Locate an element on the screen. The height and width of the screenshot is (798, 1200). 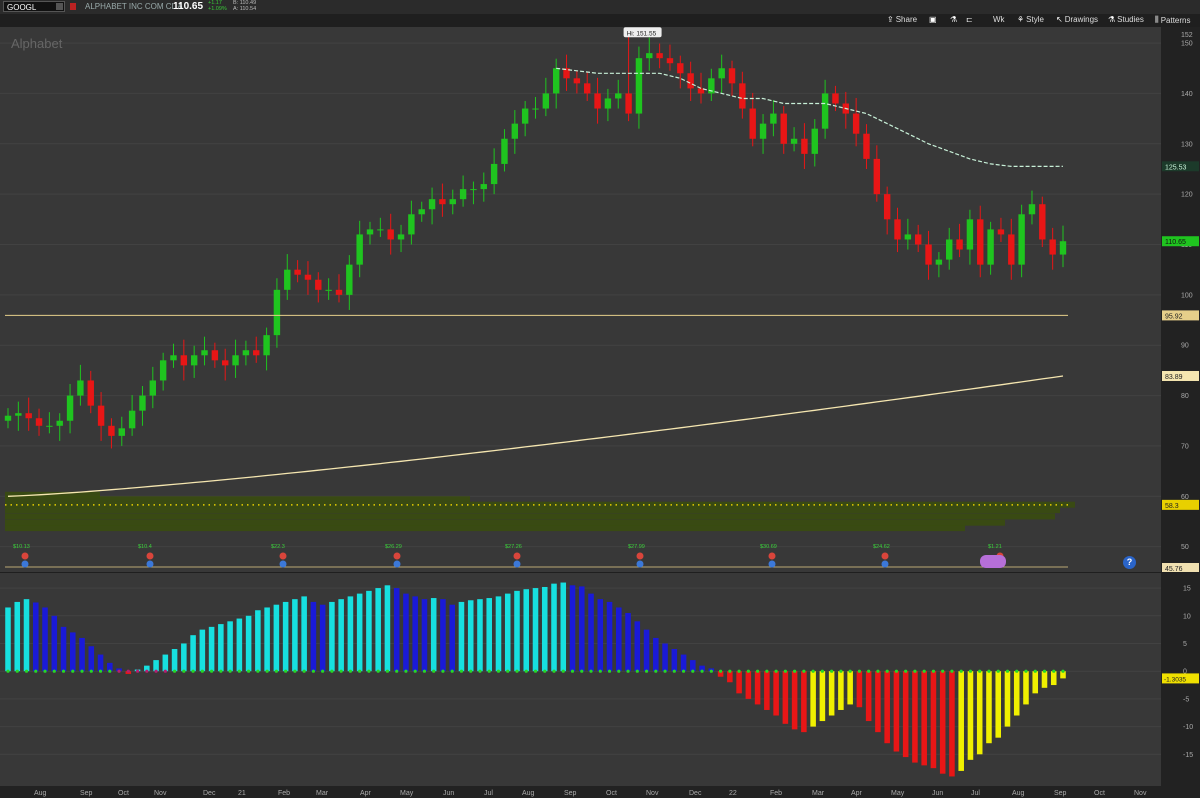
ma-long-axis-label: 83.89 is located at coordinates (1174, 377).